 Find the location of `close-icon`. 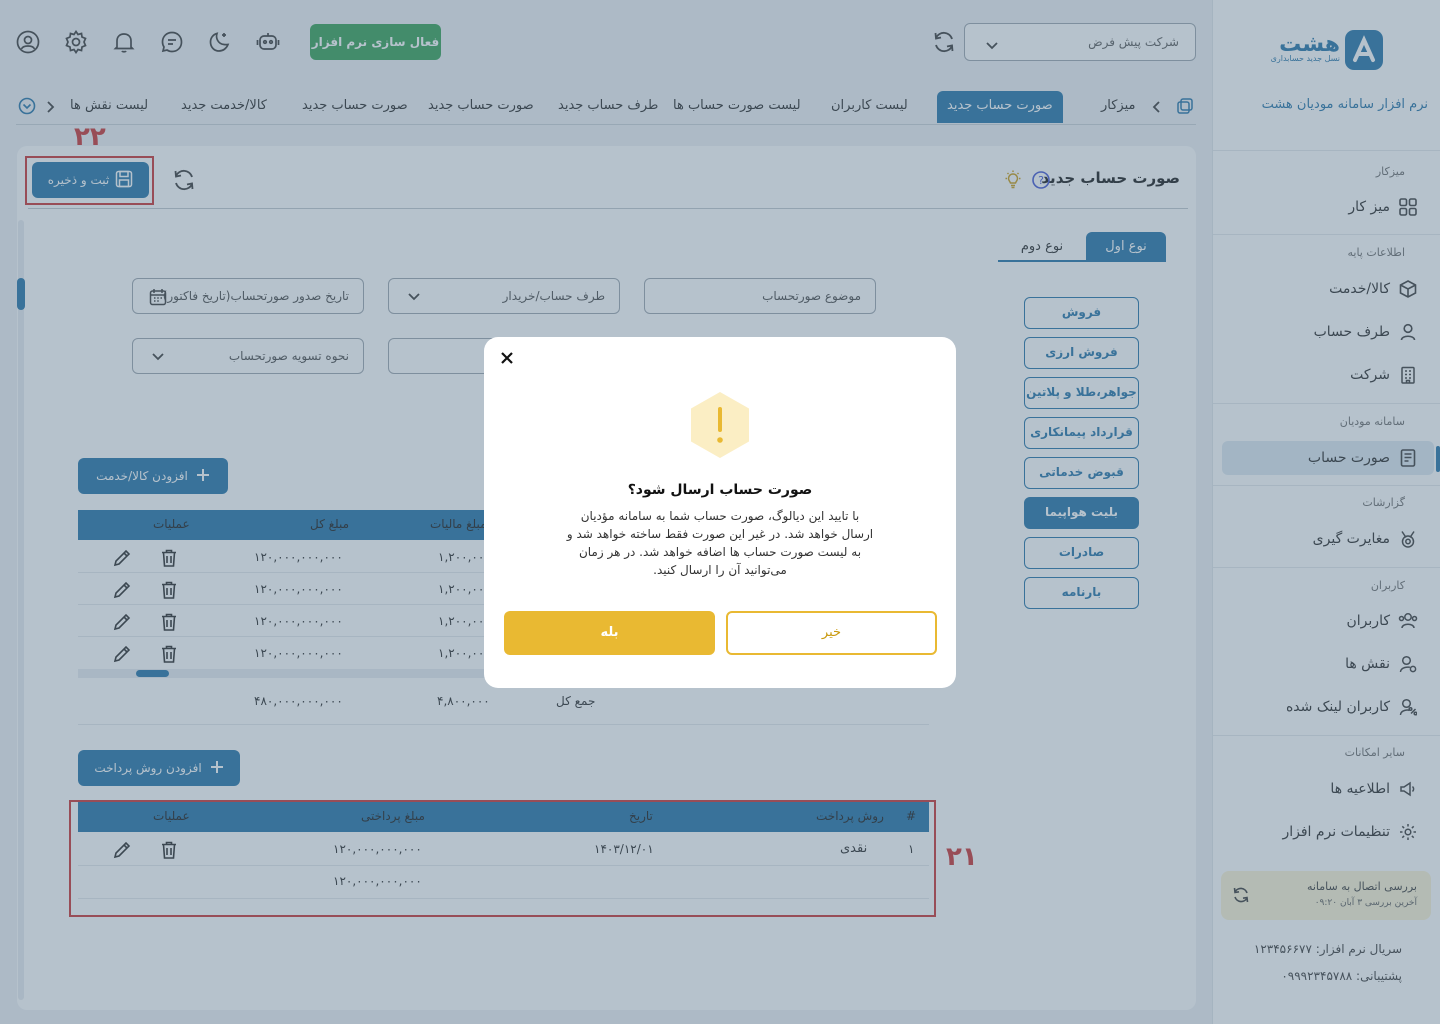

close-icon is located at coordinates (507, 358).